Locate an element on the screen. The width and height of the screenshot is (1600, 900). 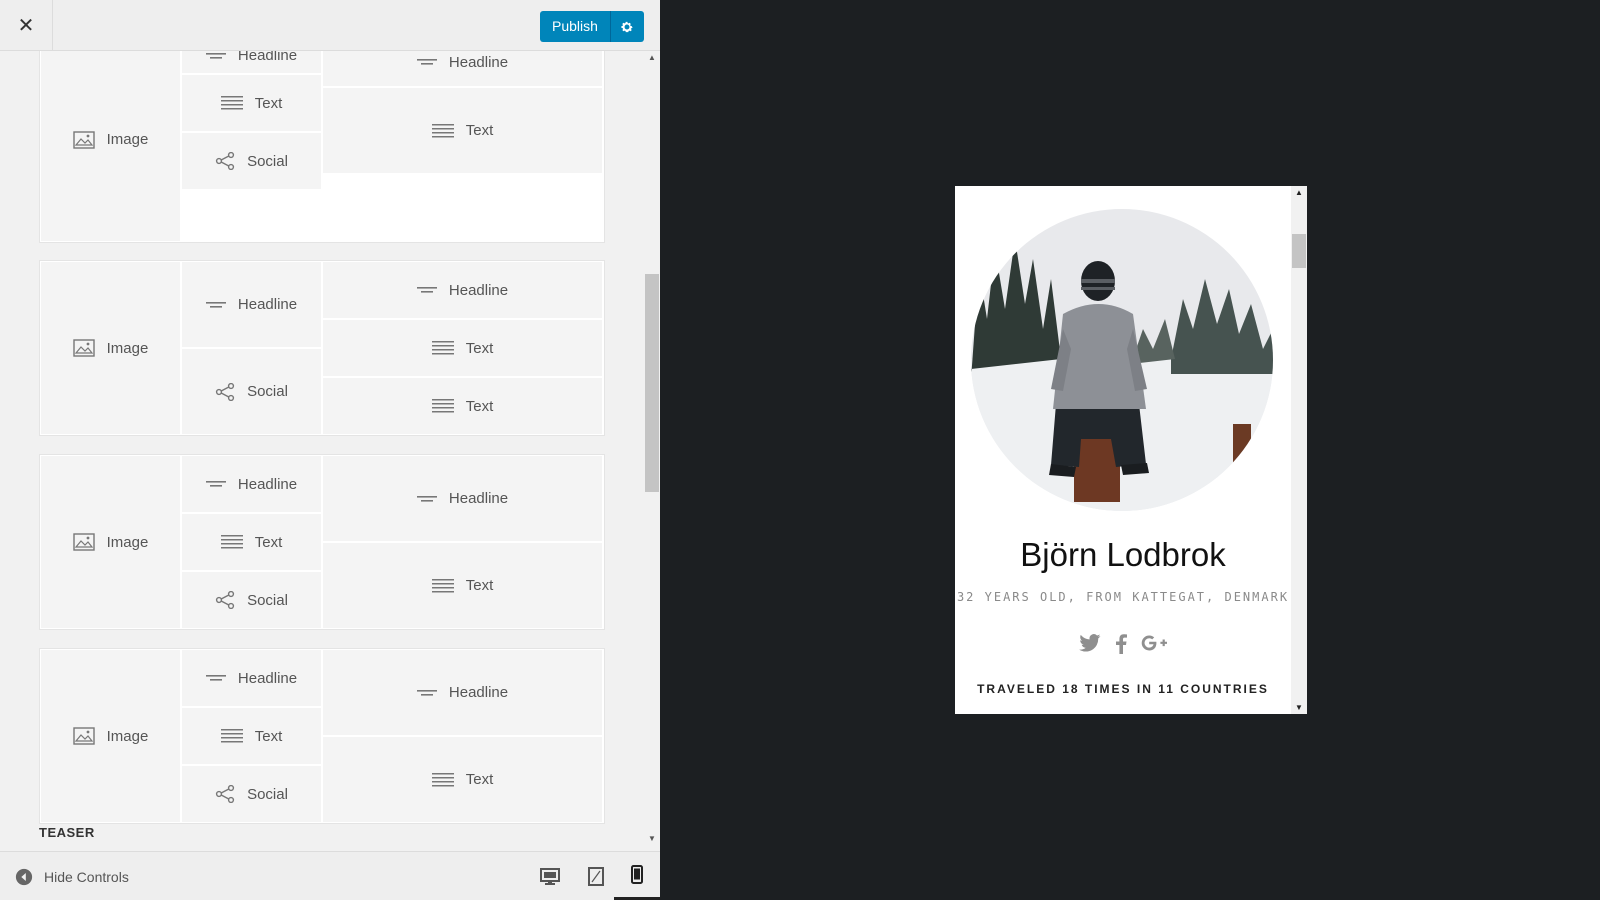
gear-icon is located at coordinates (627, 26).